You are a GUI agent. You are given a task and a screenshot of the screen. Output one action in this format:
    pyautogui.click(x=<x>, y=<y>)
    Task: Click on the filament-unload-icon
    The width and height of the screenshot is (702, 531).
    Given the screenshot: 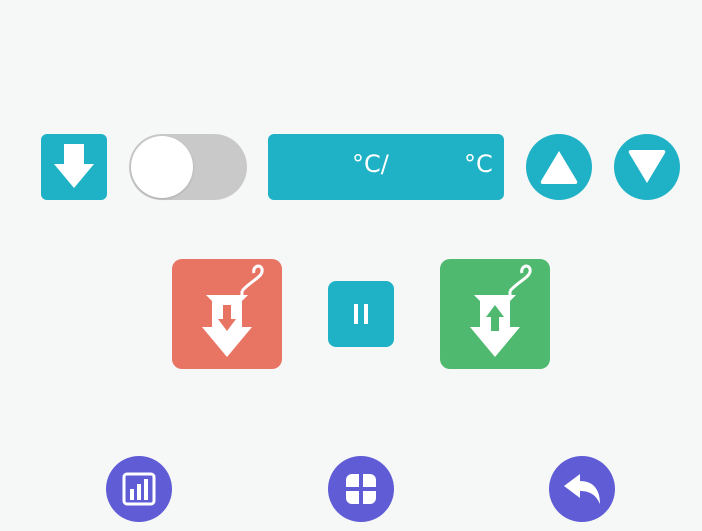 What is the action you would take?
    pyautogui.click(x=501, y=310)
    